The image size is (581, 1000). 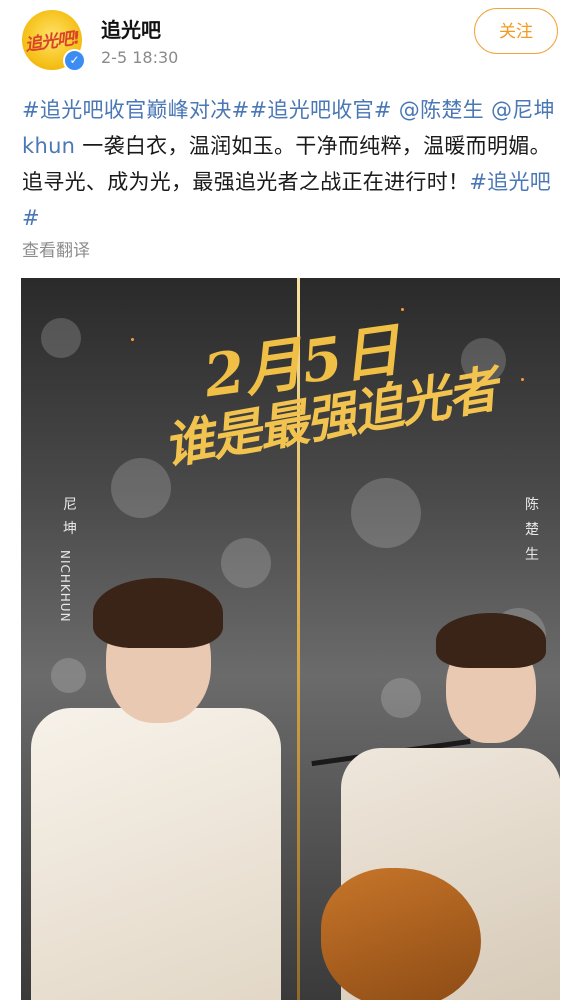 What do you see at coordinates (74, 60) in the screenshot?
I see `verified-icon: ✓` at bounding box center [74, 60].